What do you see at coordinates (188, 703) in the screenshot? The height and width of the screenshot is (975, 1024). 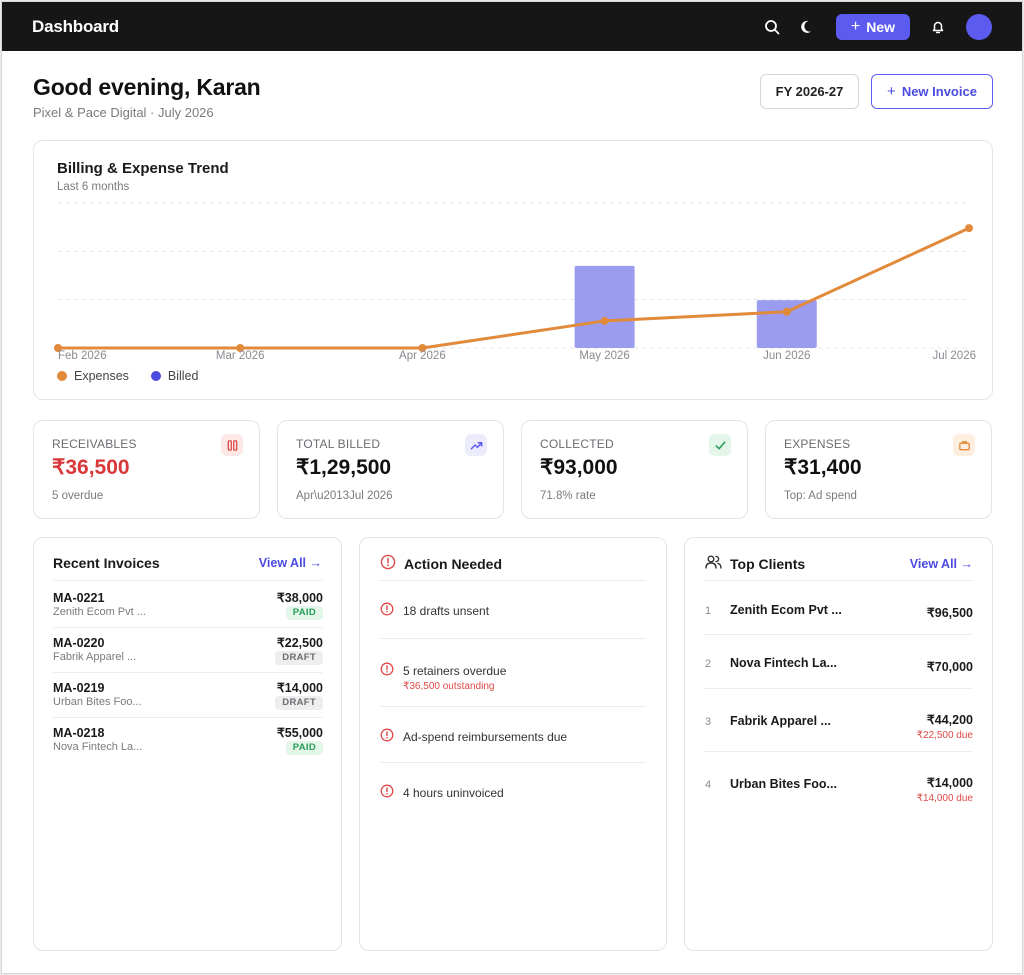 I see `table-row: MA-0219 Urban Bites Foo... ₹14,000 DRAFT` at bounding box center [188, 703].